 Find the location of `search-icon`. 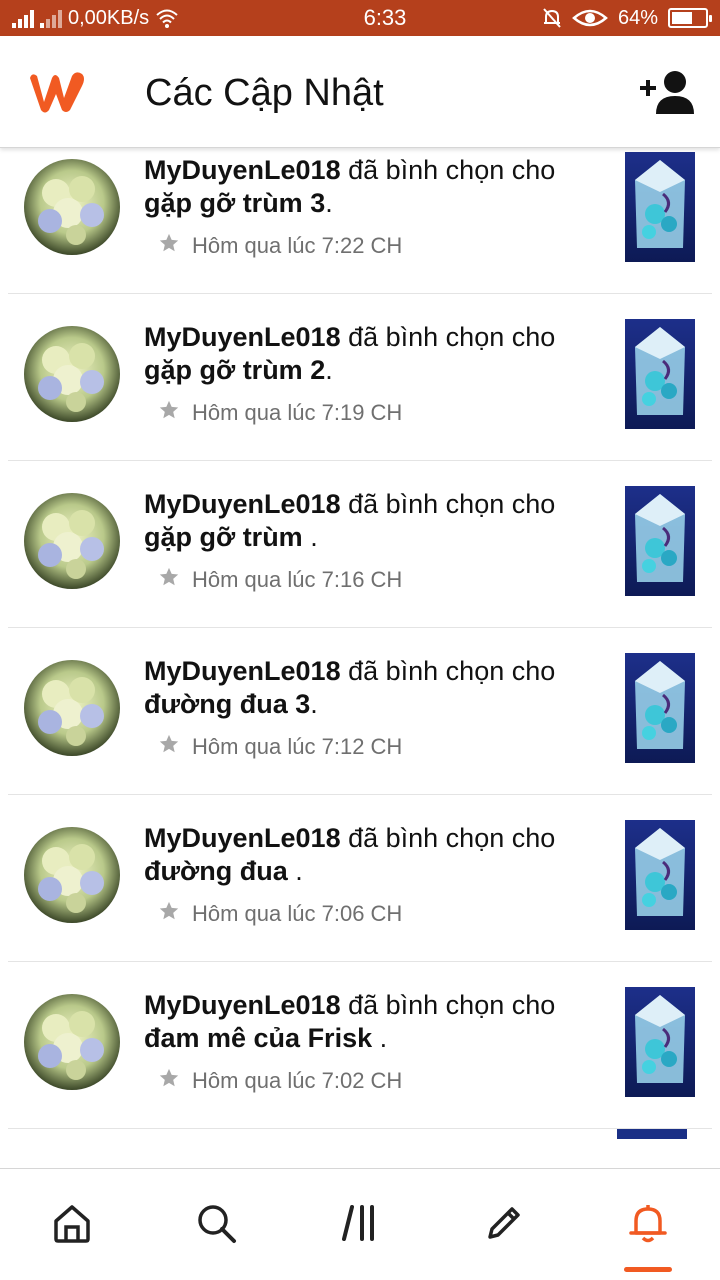

search-icon is located at coordinates (217, 1224).